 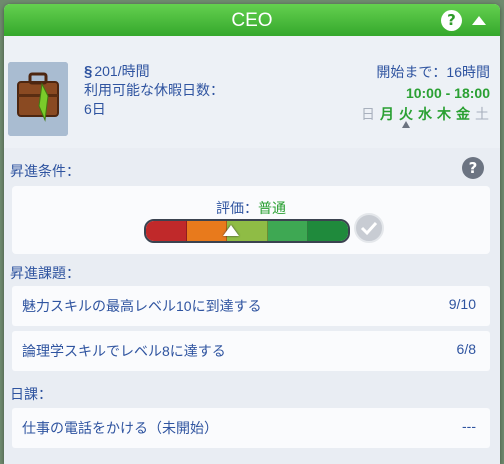 What do you see at coordinates (462, 304) in the screenshot?
I see `task-progress: 9/10` at bounding box center [462, 304].